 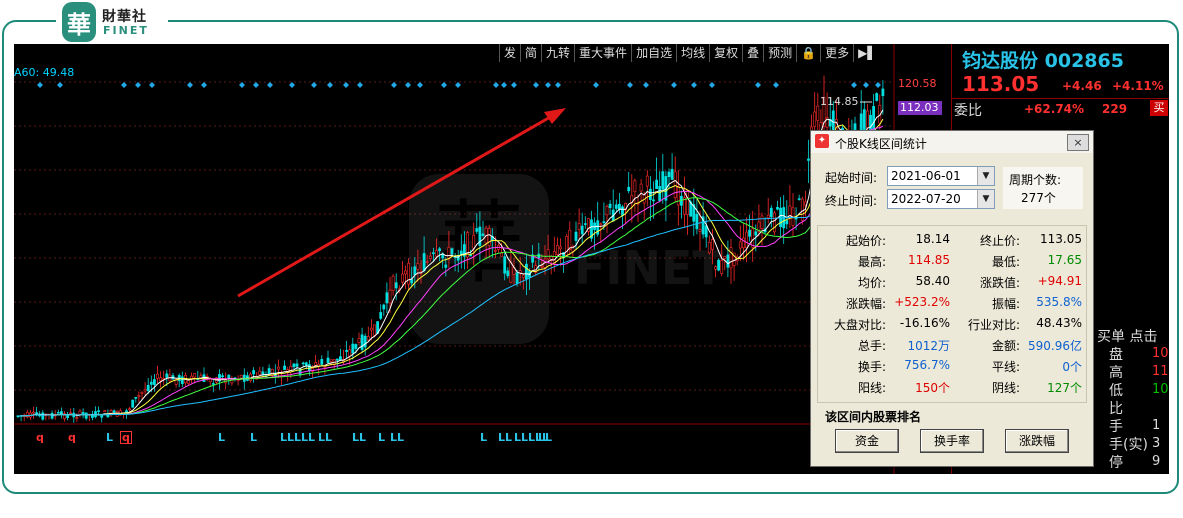 What do you see at coordinates (653, 53) in the screenshot?
I see `toolbar-add-watch-button: 加自选` at bounding box center [653, 53].